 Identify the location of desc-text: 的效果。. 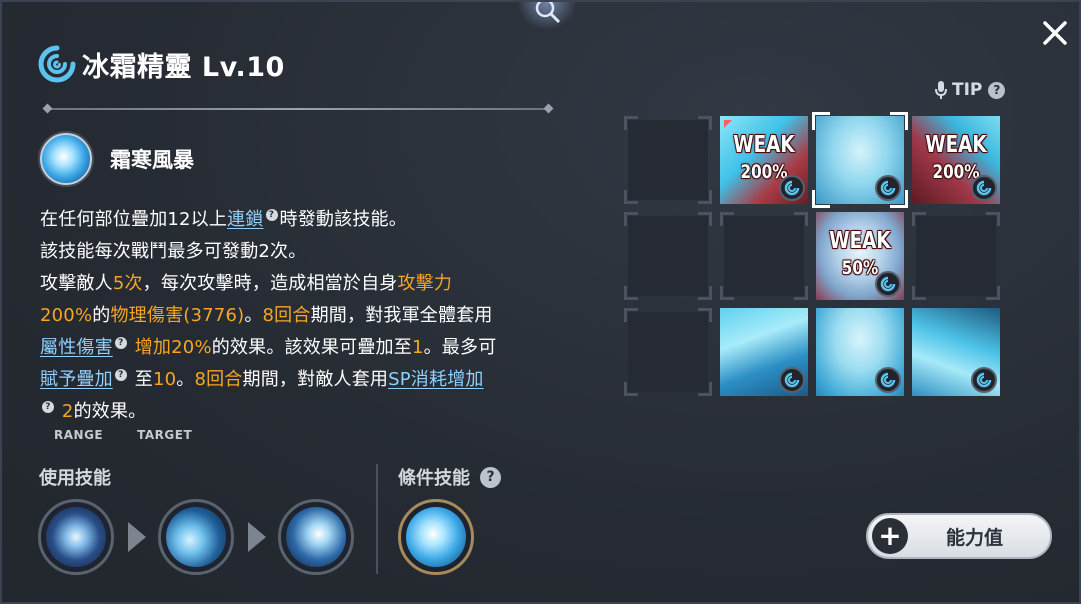
(110, 411).